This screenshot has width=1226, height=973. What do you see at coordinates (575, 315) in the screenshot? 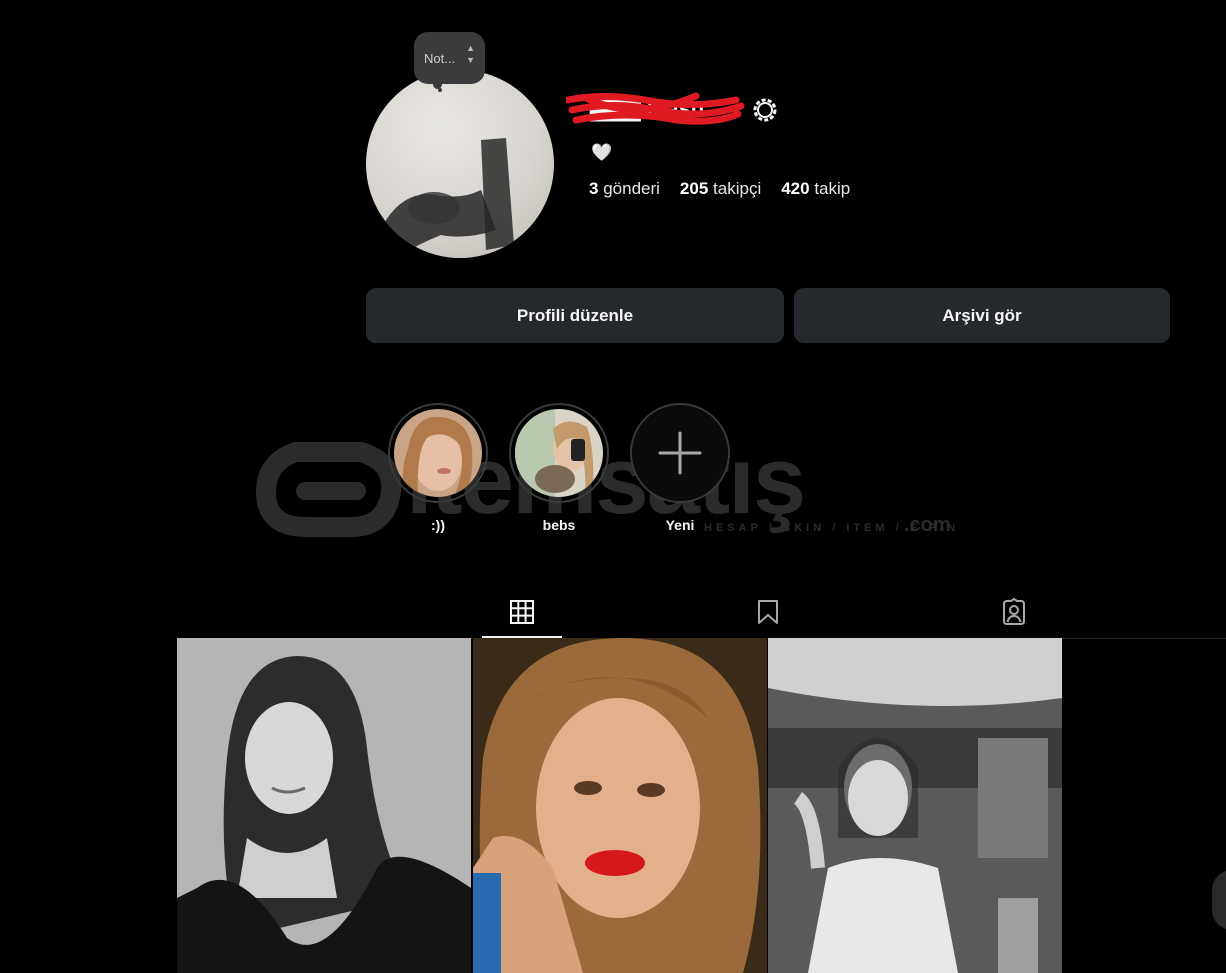
I see `edit-profile-button: Profili düzenle` at bounding box center [575, 315].